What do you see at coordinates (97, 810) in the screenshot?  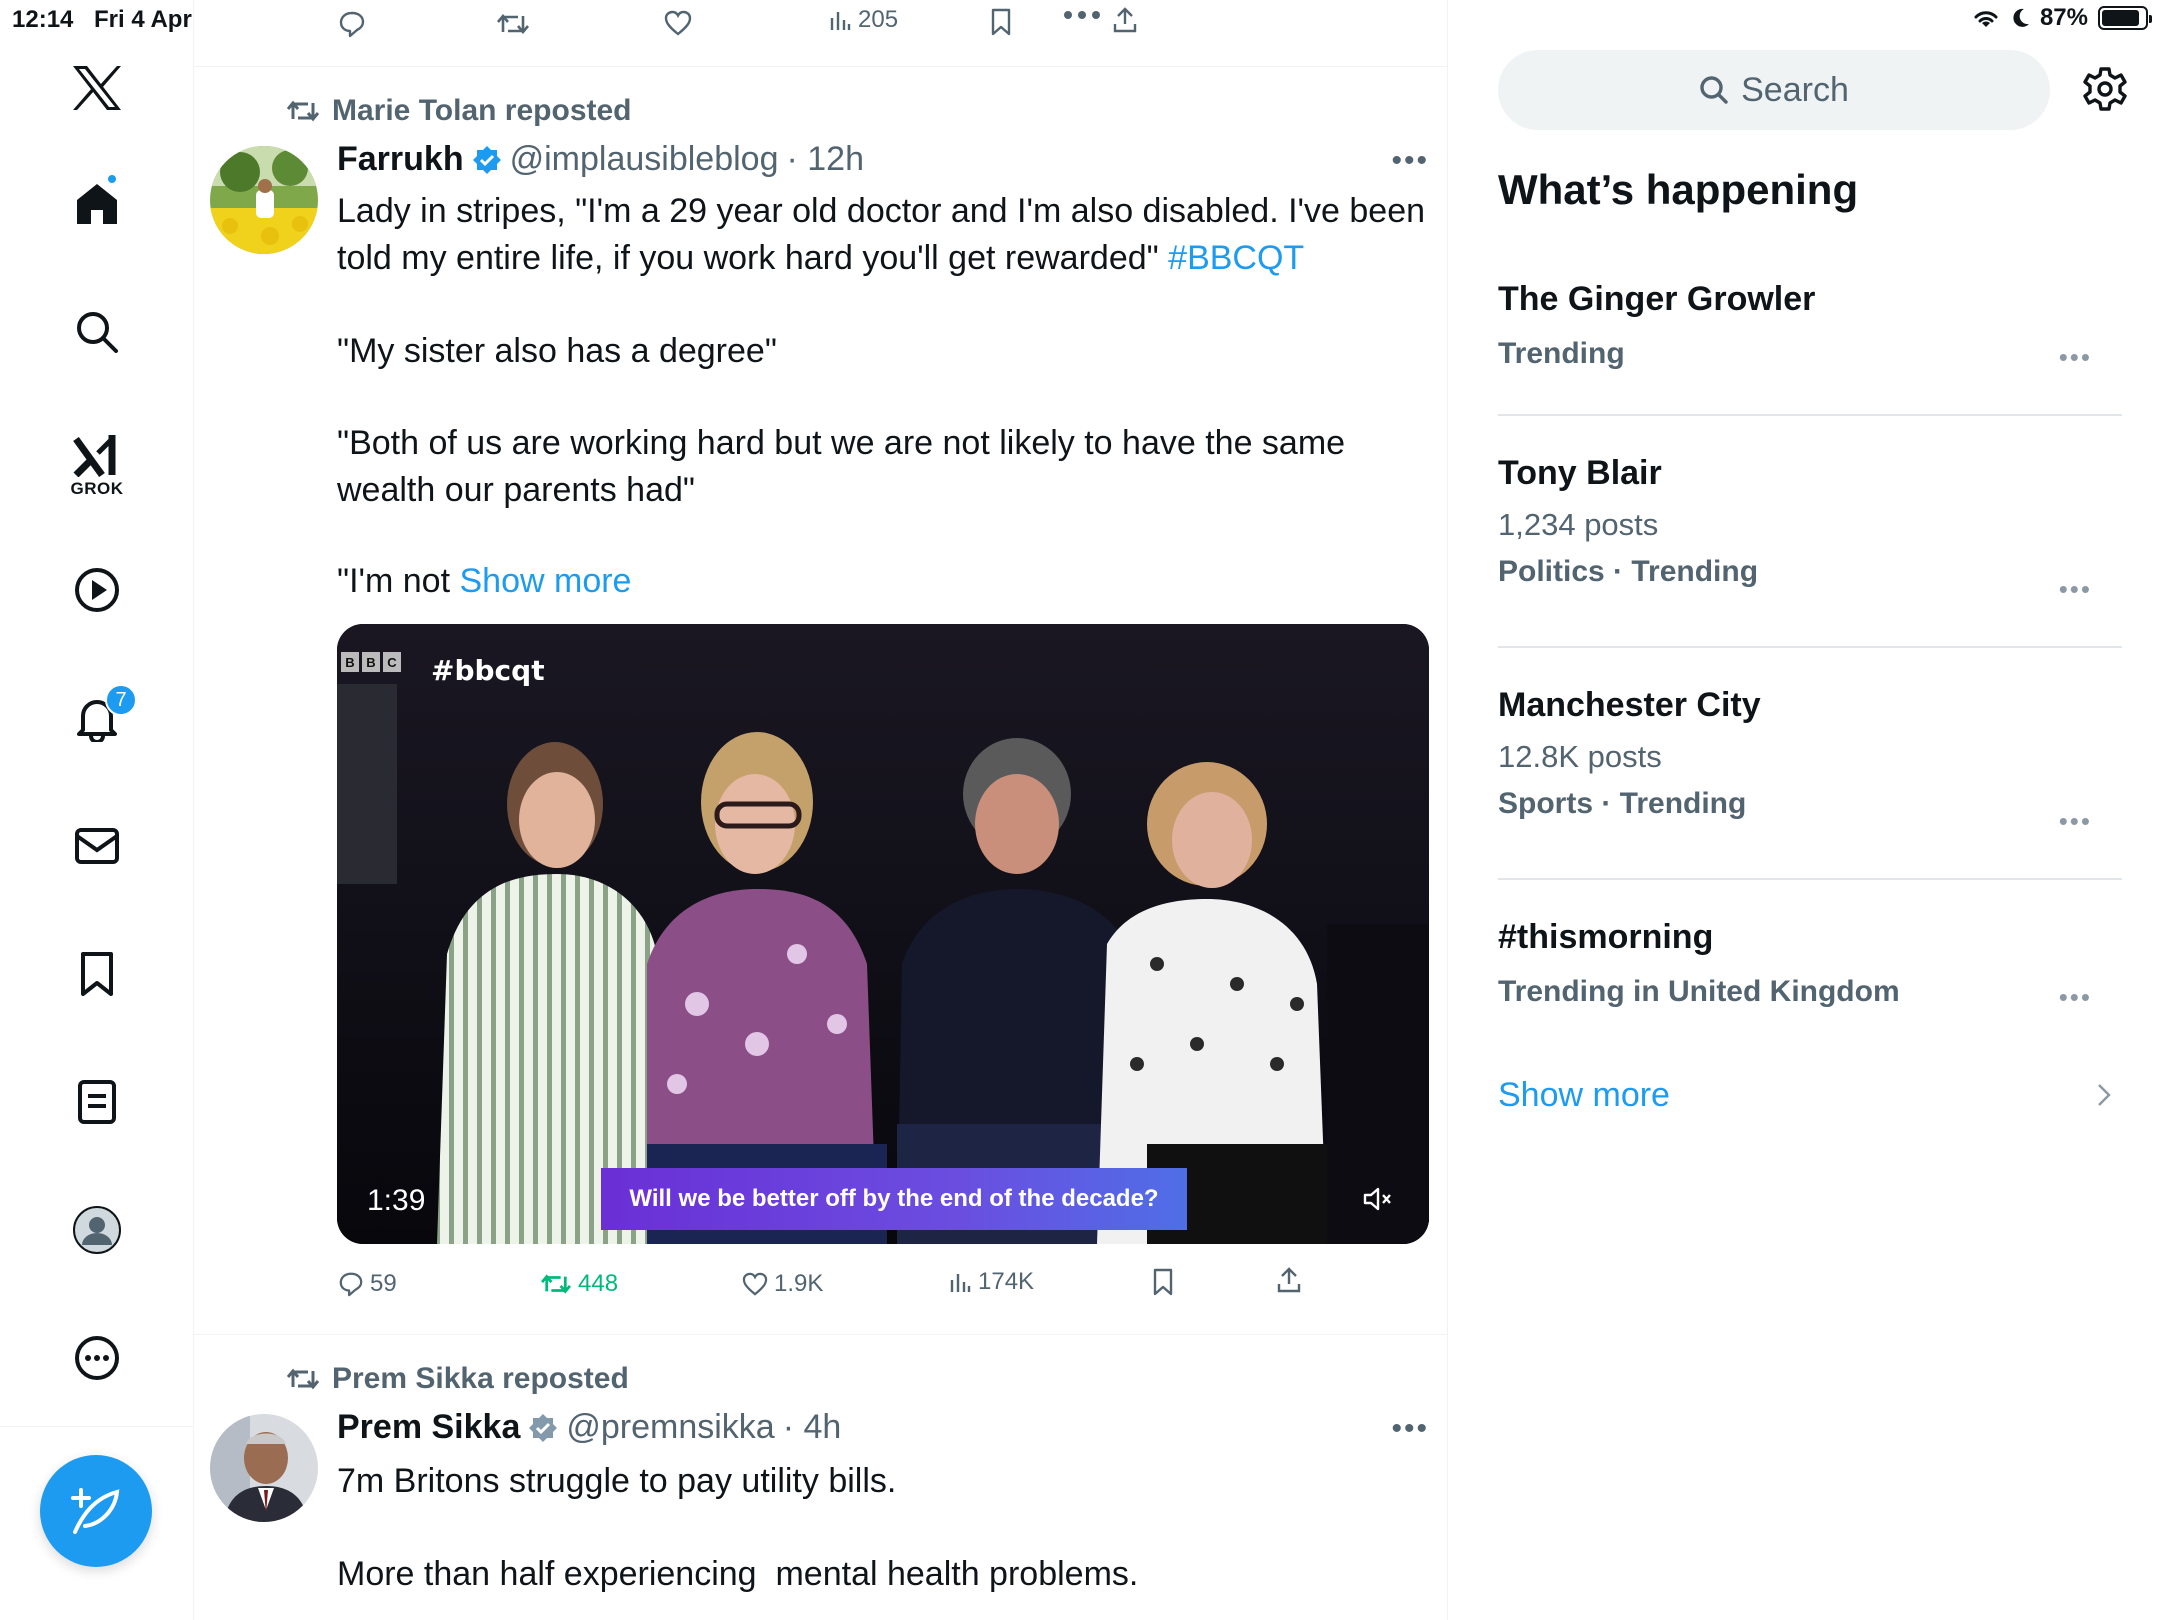 I see `left-nav: GROK 7` at bounding box center [97, 810].